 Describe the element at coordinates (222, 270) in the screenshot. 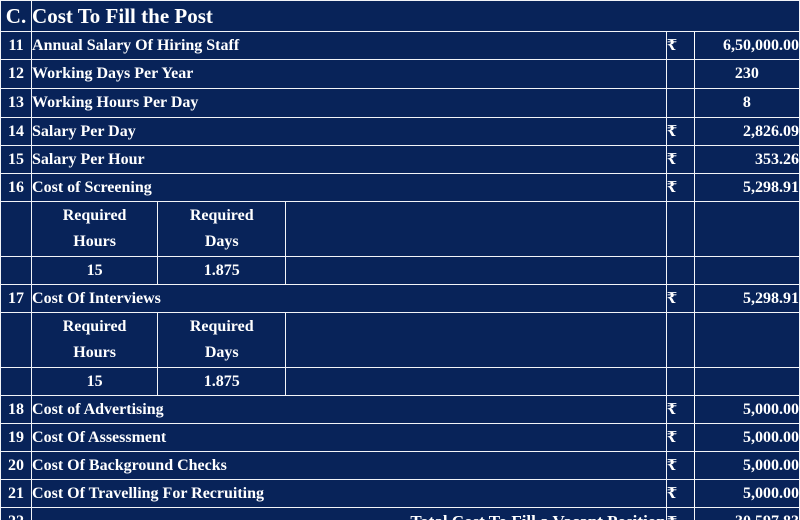

I see `screening-required-days: 1.875` at that location.